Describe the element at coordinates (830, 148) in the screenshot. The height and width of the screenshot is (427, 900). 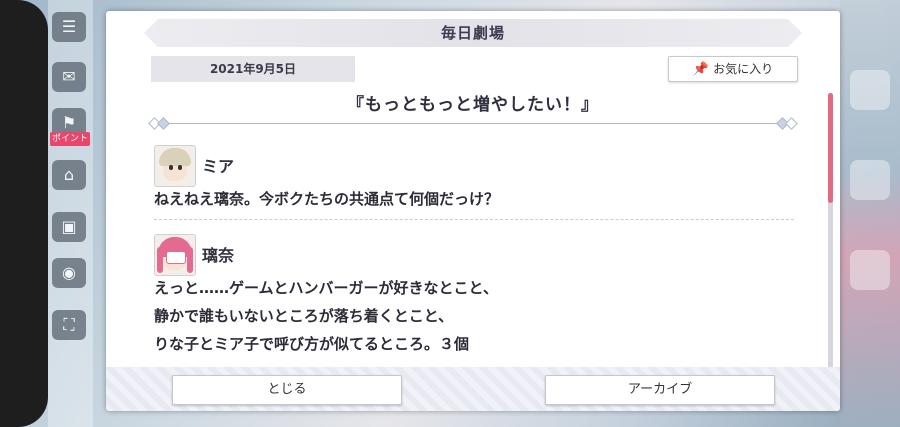
I see `scrollbar-thumb` at that location.